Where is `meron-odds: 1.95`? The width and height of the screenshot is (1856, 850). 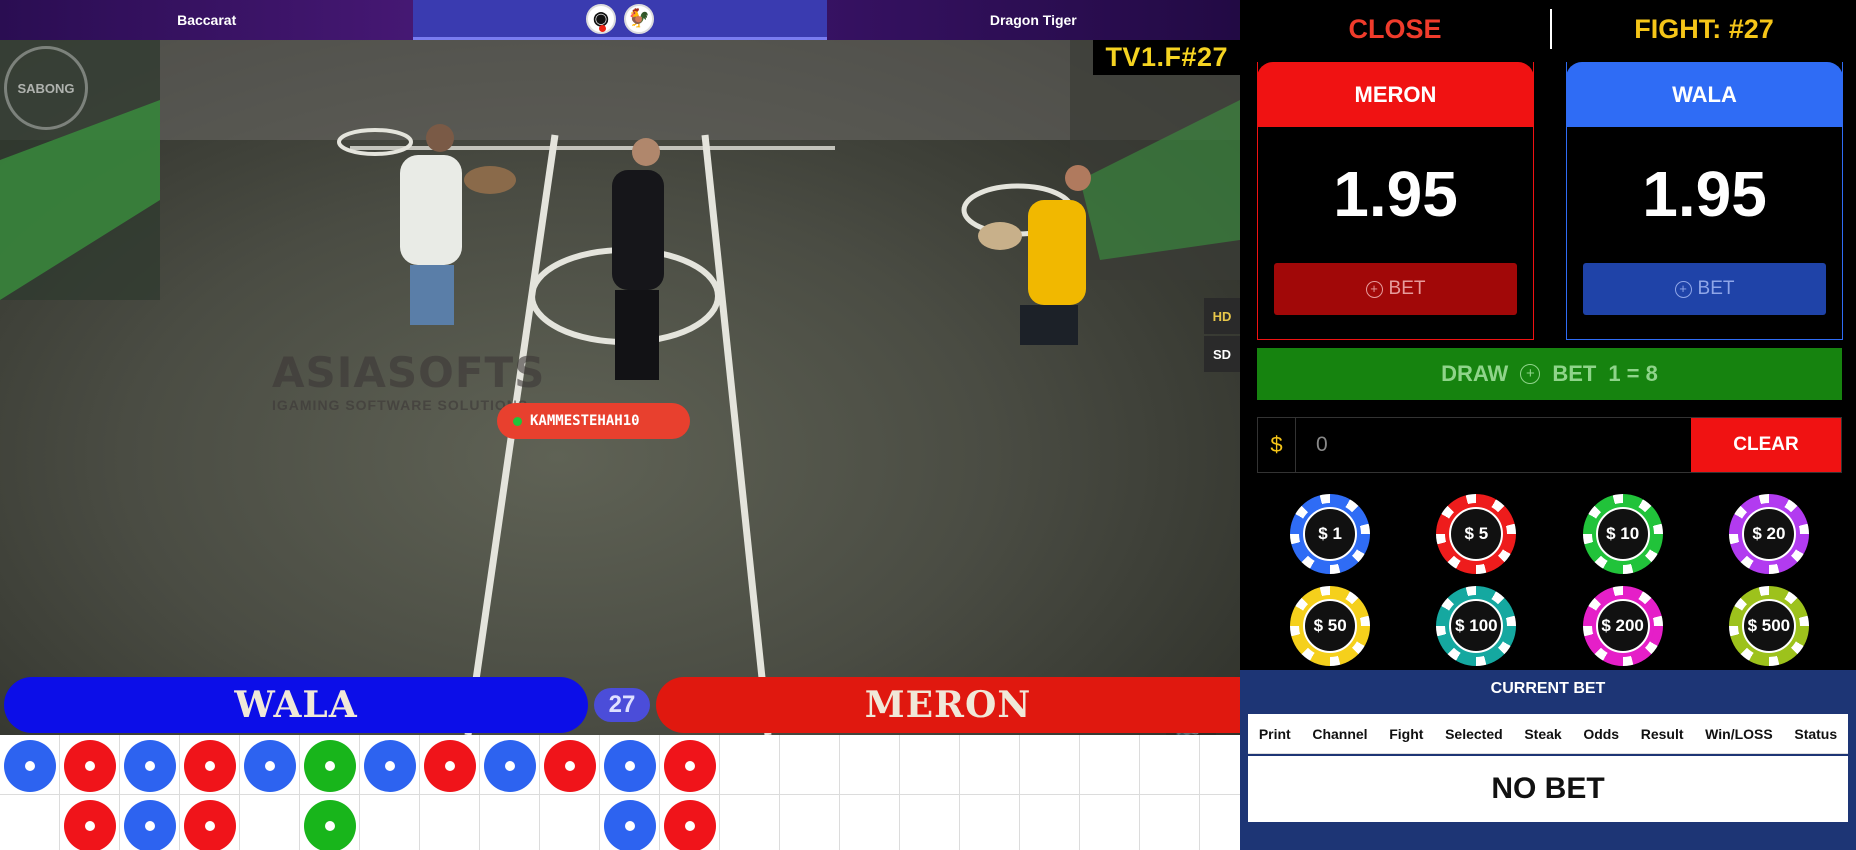
meron-odds: 1.95 is located at coordinates (1395, 194).